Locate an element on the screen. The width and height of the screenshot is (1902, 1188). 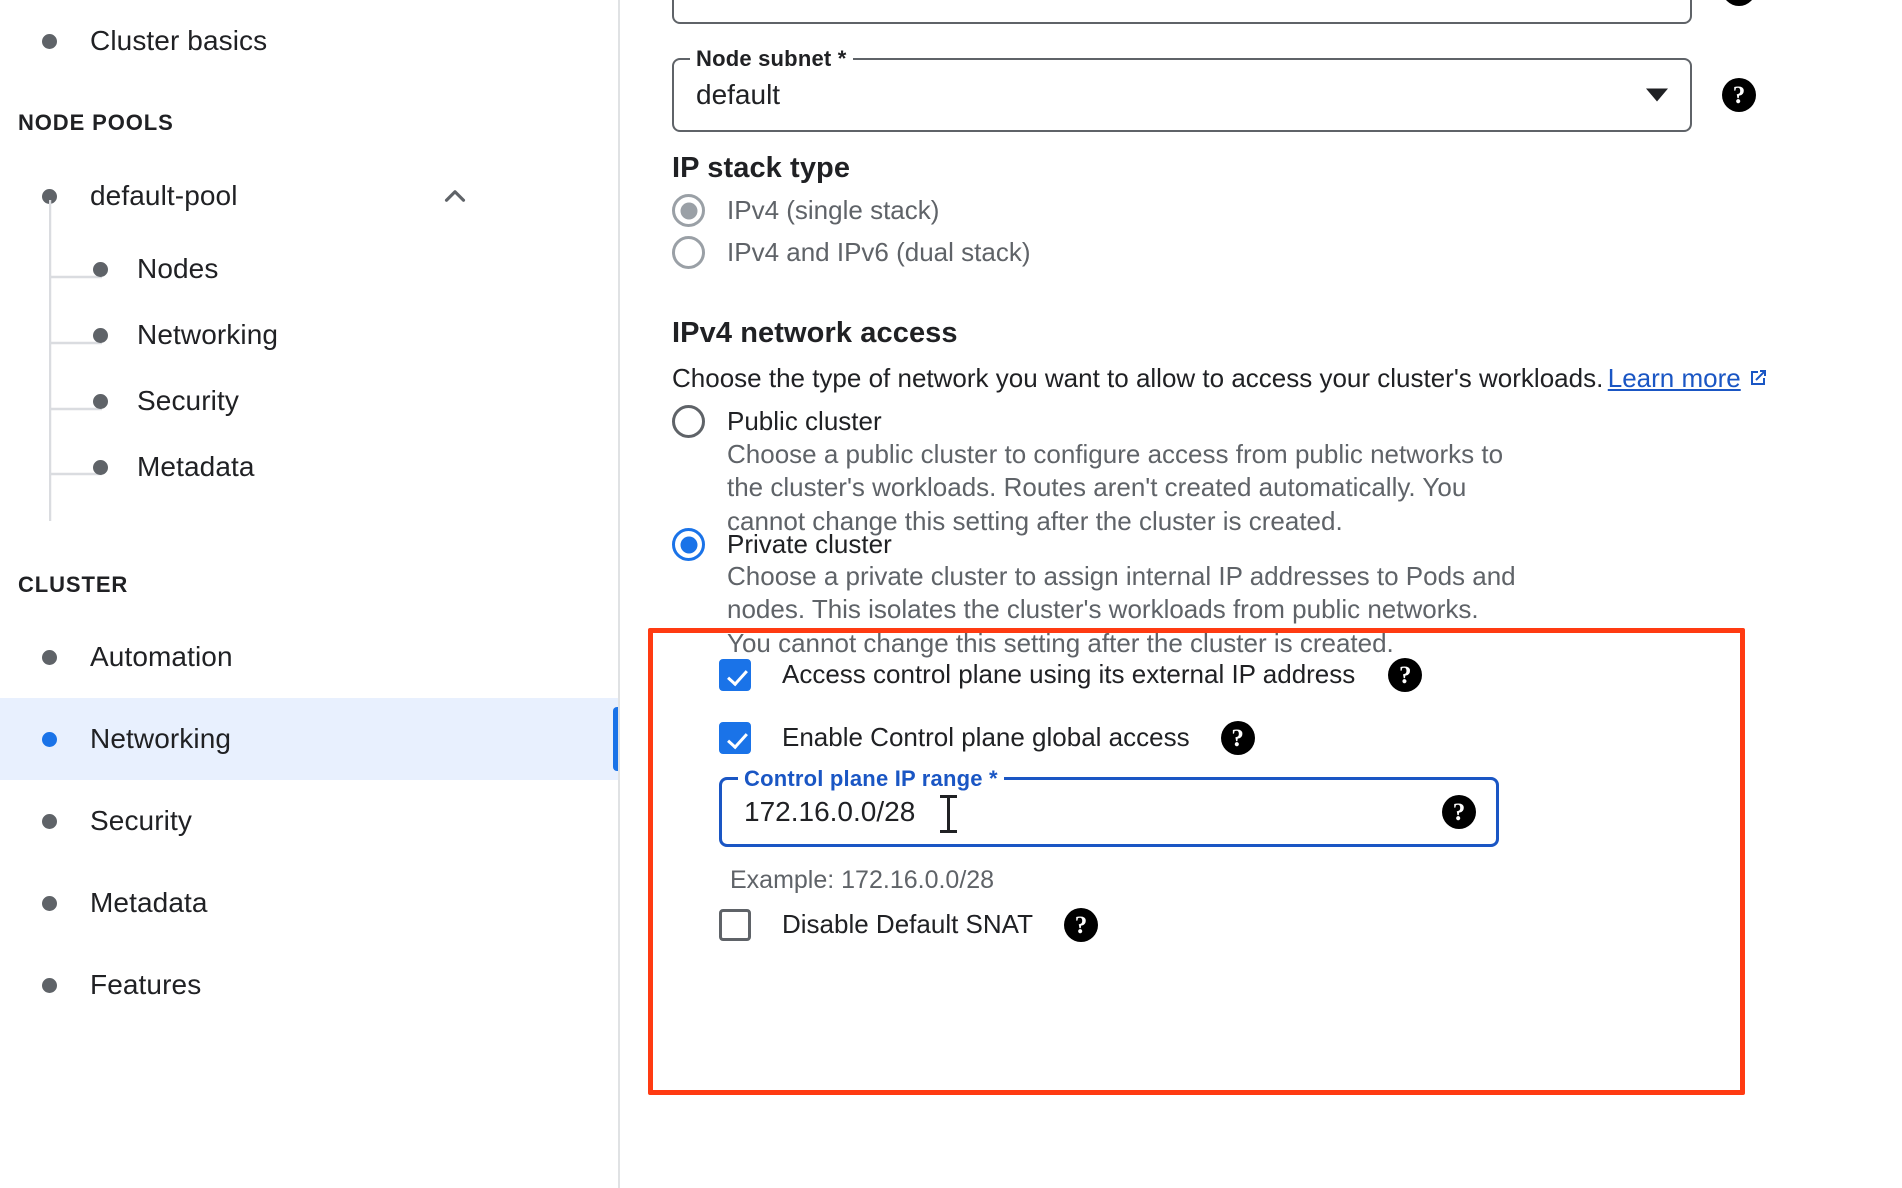
external-link-icon is located at coordinates (1758, 380).